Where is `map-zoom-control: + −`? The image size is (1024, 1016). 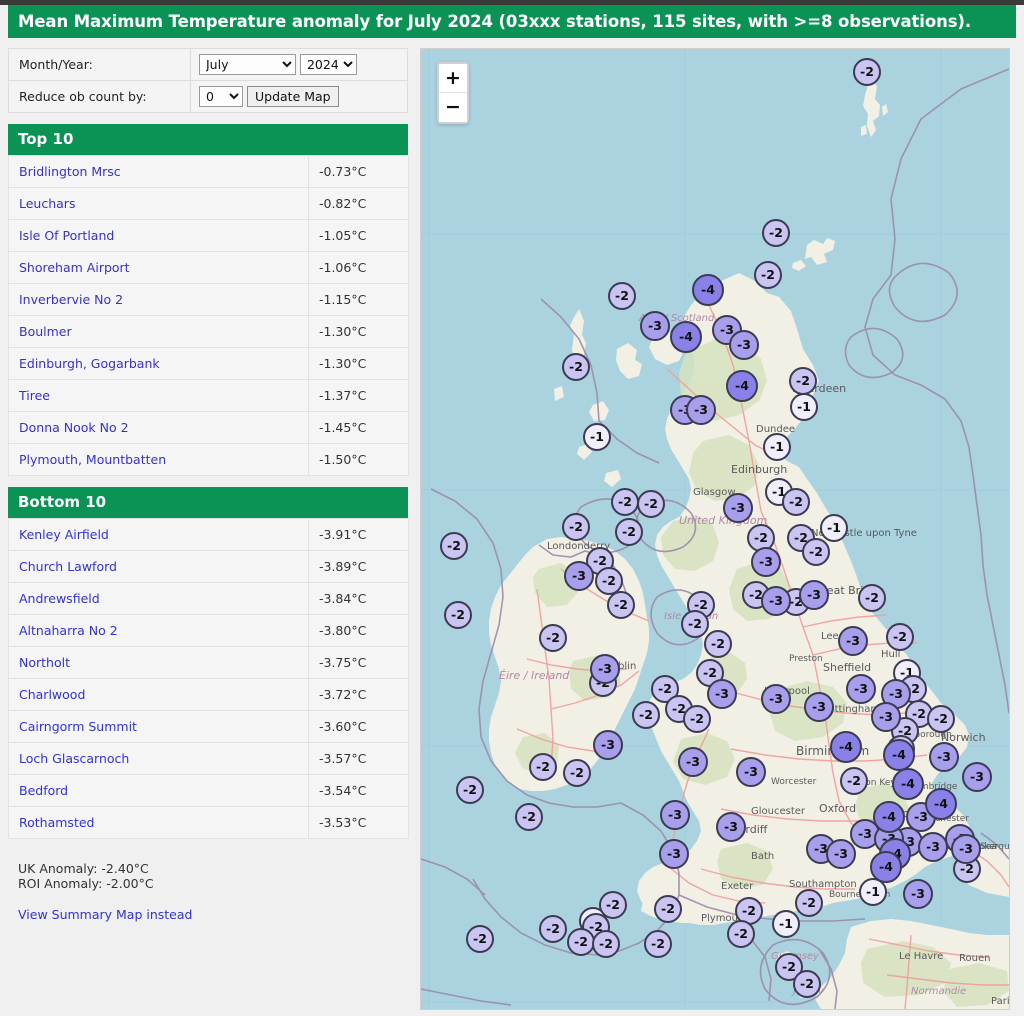 map-zoom-control: + − is located at coordinates (453, 93).